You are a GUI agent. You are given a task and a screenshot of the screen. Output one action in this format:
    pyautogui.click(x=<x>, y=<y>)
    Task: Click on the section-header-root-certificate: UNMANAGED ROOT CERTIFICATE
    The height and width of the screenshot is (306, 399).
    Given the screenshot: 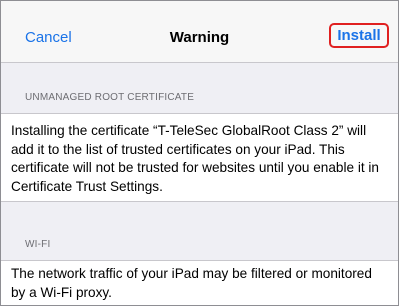 What is the action you would take?
    pyautogui.click(x=110, y=97)
    